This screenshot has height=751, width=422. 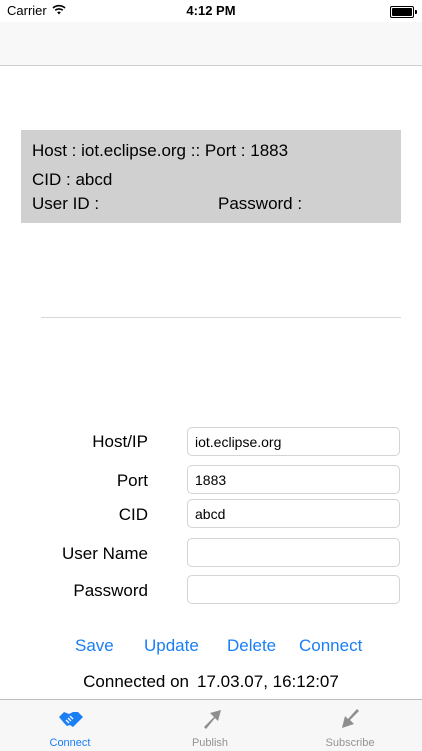 I want to click on password-input, so click(x=293, y=589).